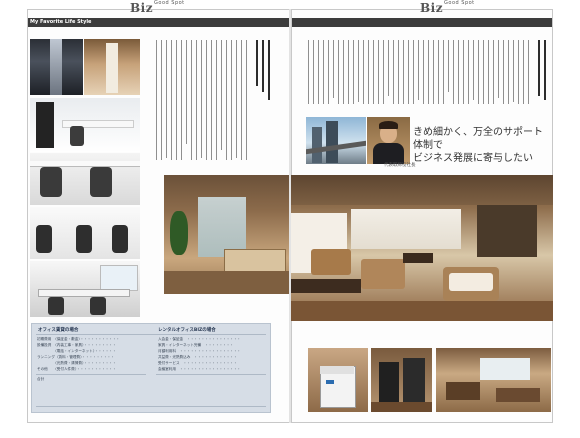 The image size is (580, 438). Describe the element at coordinates (76, 357) in the screenshot. I see `table-row-left-4: ランニング〈賃料・管理費〉・・・・・・・・・` at that location.